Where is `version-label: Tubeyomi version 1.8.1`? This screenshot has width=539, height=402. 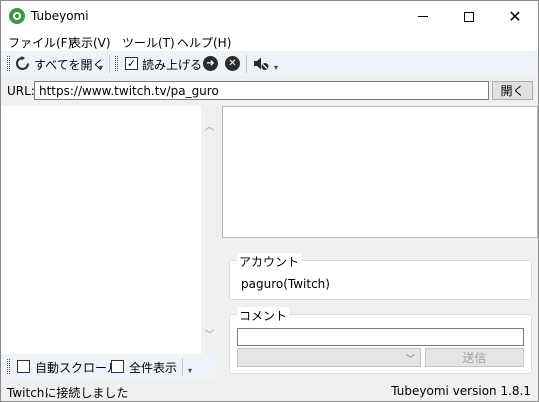 version-label: Tubeyomi version 1.8.1 is located at coordinates (461, 391).